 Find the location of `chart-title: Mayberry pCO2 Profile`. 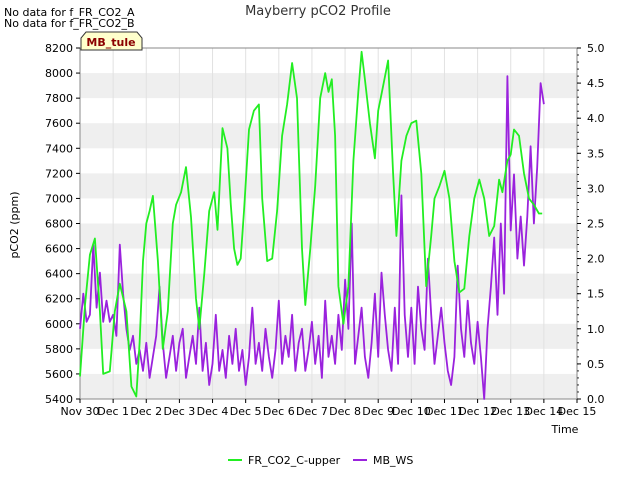

chart-title: Mayberry pCO2 Profile is located at coordinates (318, 11).